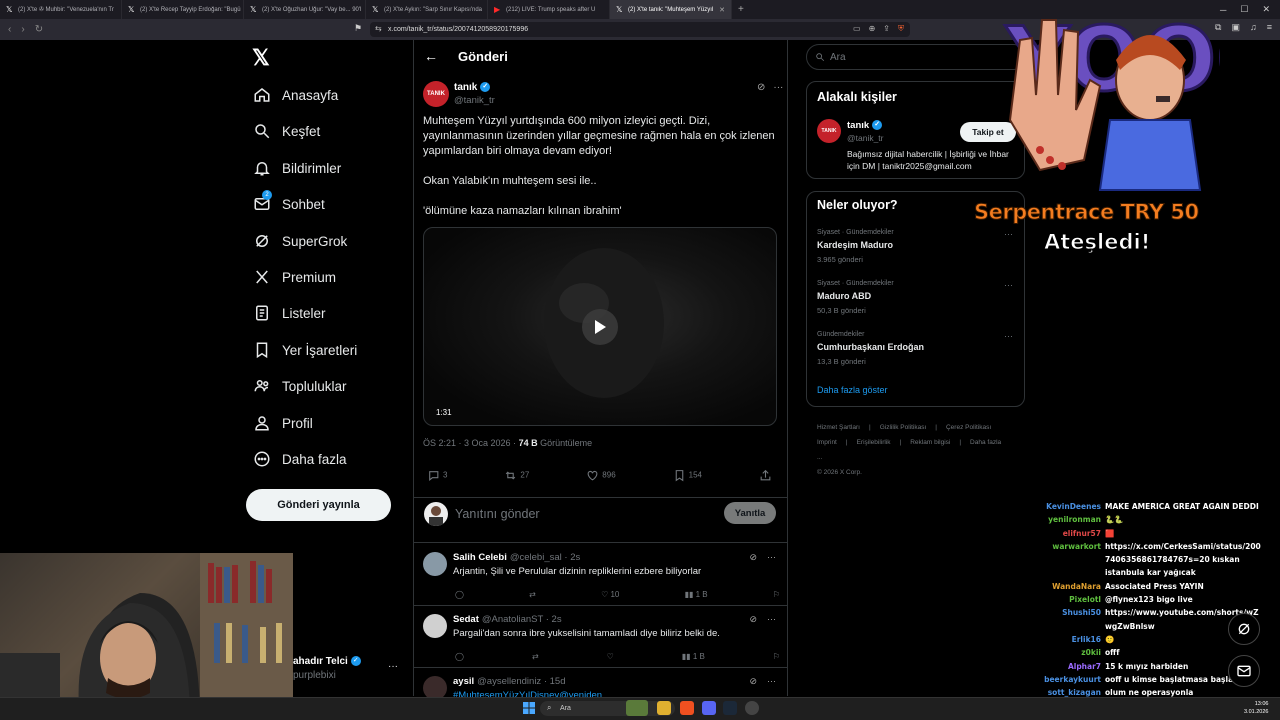 Image resolution: width=1280 pixels, height=720 pixels. Describe the element at coordinates (305, 9) in the screenshot. I see `browser-tab: 𝕏 (2) X'te Oğuzhan Uğur: "Vay be... 90'l` at that location.